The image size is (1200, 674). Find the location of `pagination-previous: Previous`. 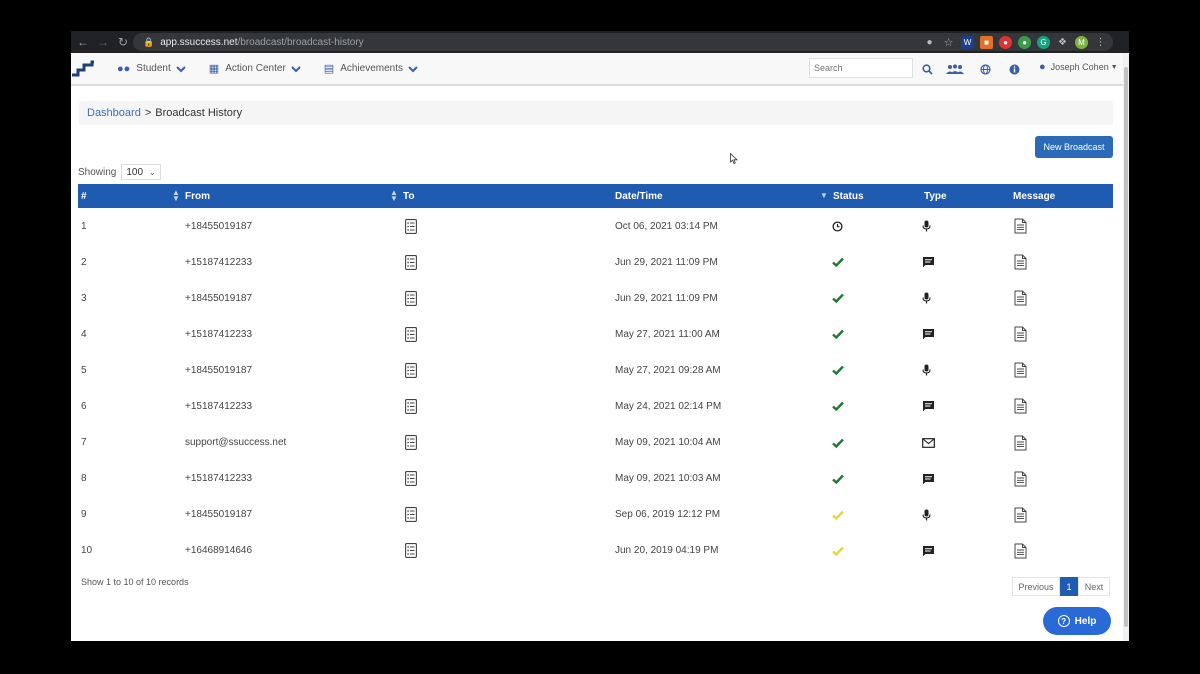

pagination-previous: Previous is located at coordinates (1036, 586).